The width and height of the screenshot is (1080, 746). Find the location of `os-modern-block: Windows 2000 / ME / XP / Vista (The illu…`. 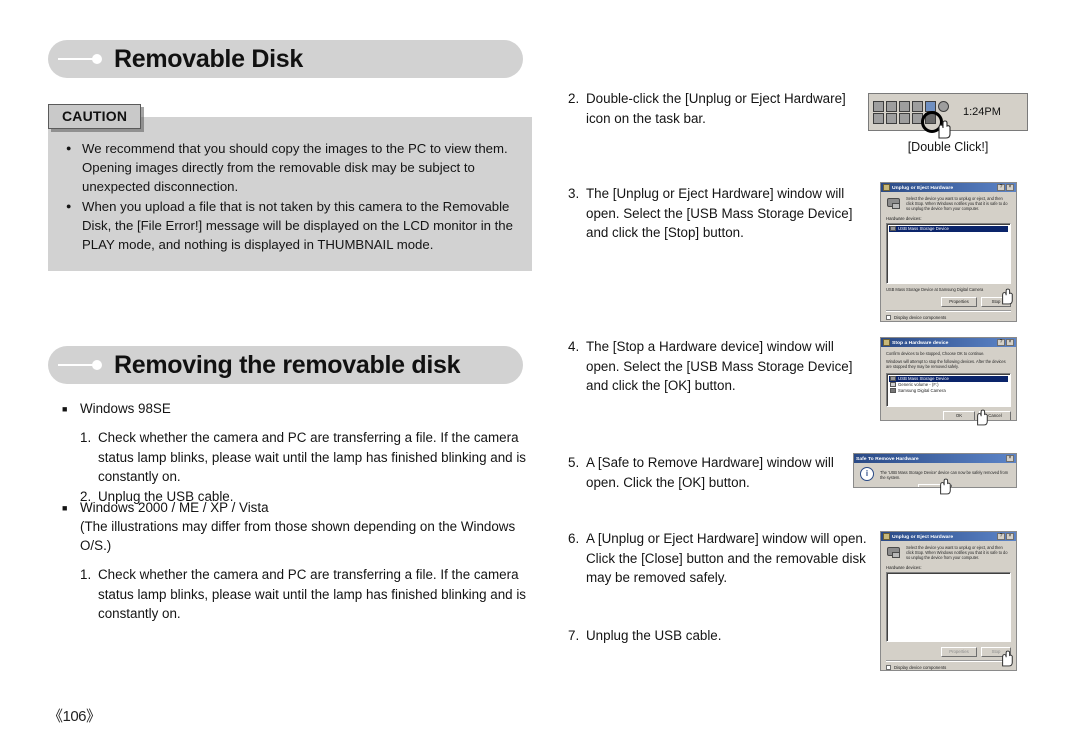

os-modern-block: Windows 2000 / ME / XP / Vista (The illu… is located at coordinates (302, 561).